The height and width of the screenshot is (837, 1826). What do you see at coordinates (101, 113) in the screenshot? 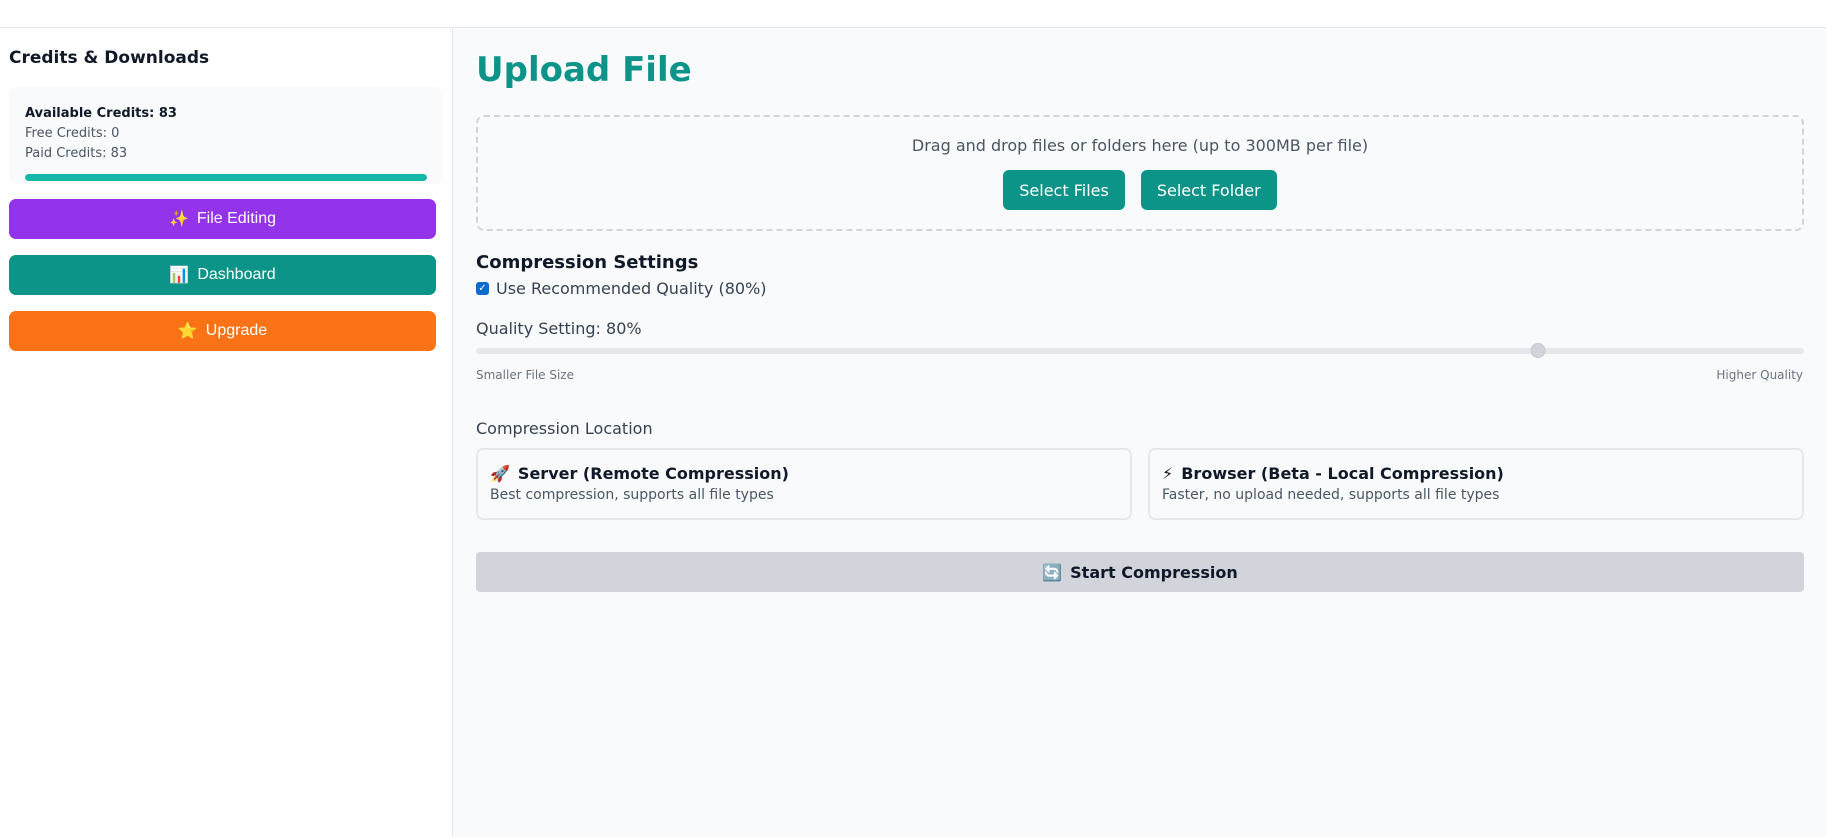
I see `available-credits: Available Credits: 83` at bounding box center [101, 113].